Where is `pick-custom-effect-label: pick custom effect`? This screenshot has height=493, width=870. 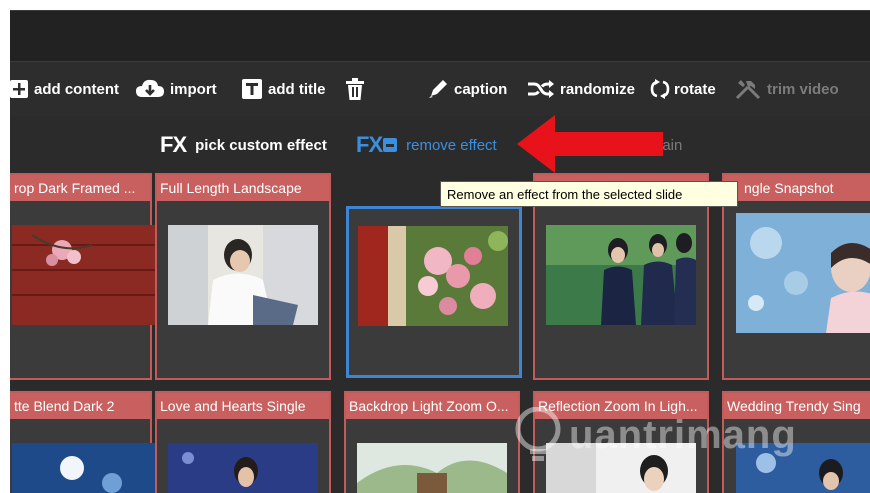
pick-custom-effect-label: pick custom effect is located at coordinates (261, 145).